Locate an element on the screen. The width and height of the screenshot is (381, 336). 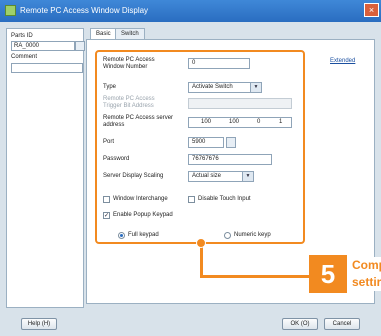
app-icon is located at coordinates (10, 10).